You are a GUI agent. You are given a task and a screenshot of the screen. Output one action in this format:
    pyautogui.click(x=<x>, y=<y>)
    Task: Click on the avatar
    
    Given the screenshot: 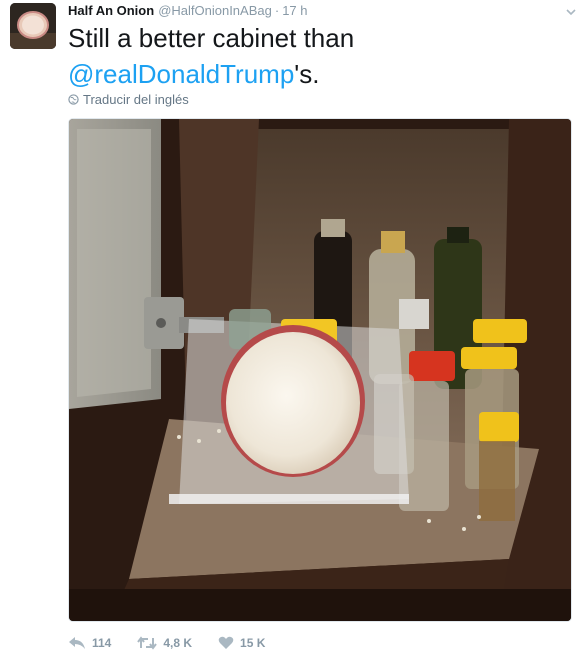 What is the action you would take?
    pyautogui.click(x=33, y=26)
    